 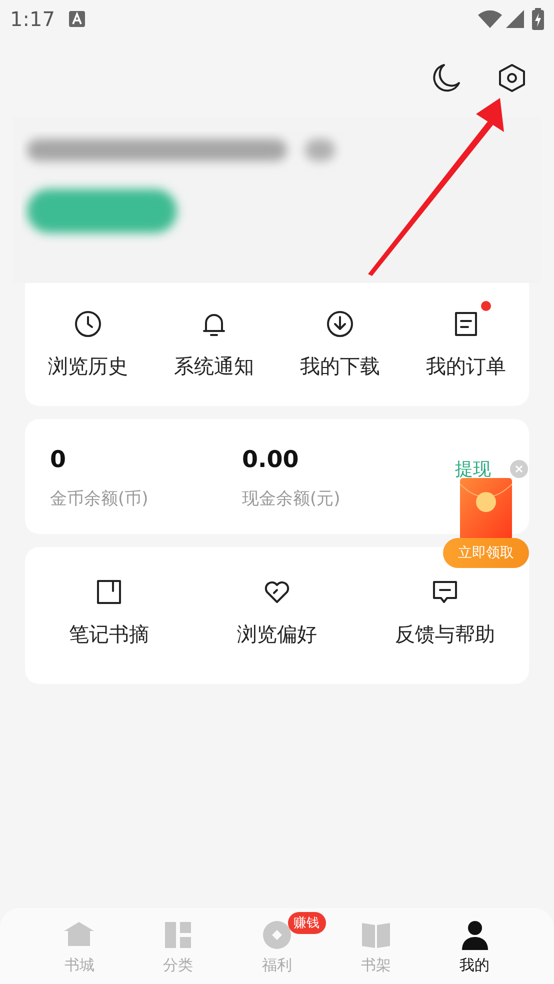 What do you see at coordinates (512, 78) in the screenshot?
I see `settings-icon` at bounding box center [512, 78].